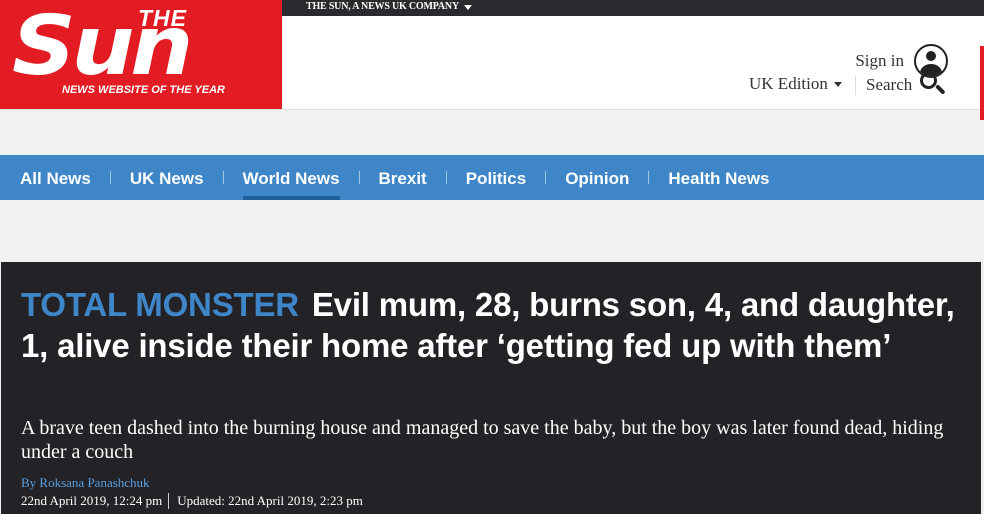  Describe the element at coordinates (55, 177) in the screenshot. I see `nav-item-all-news: All News` at that location.